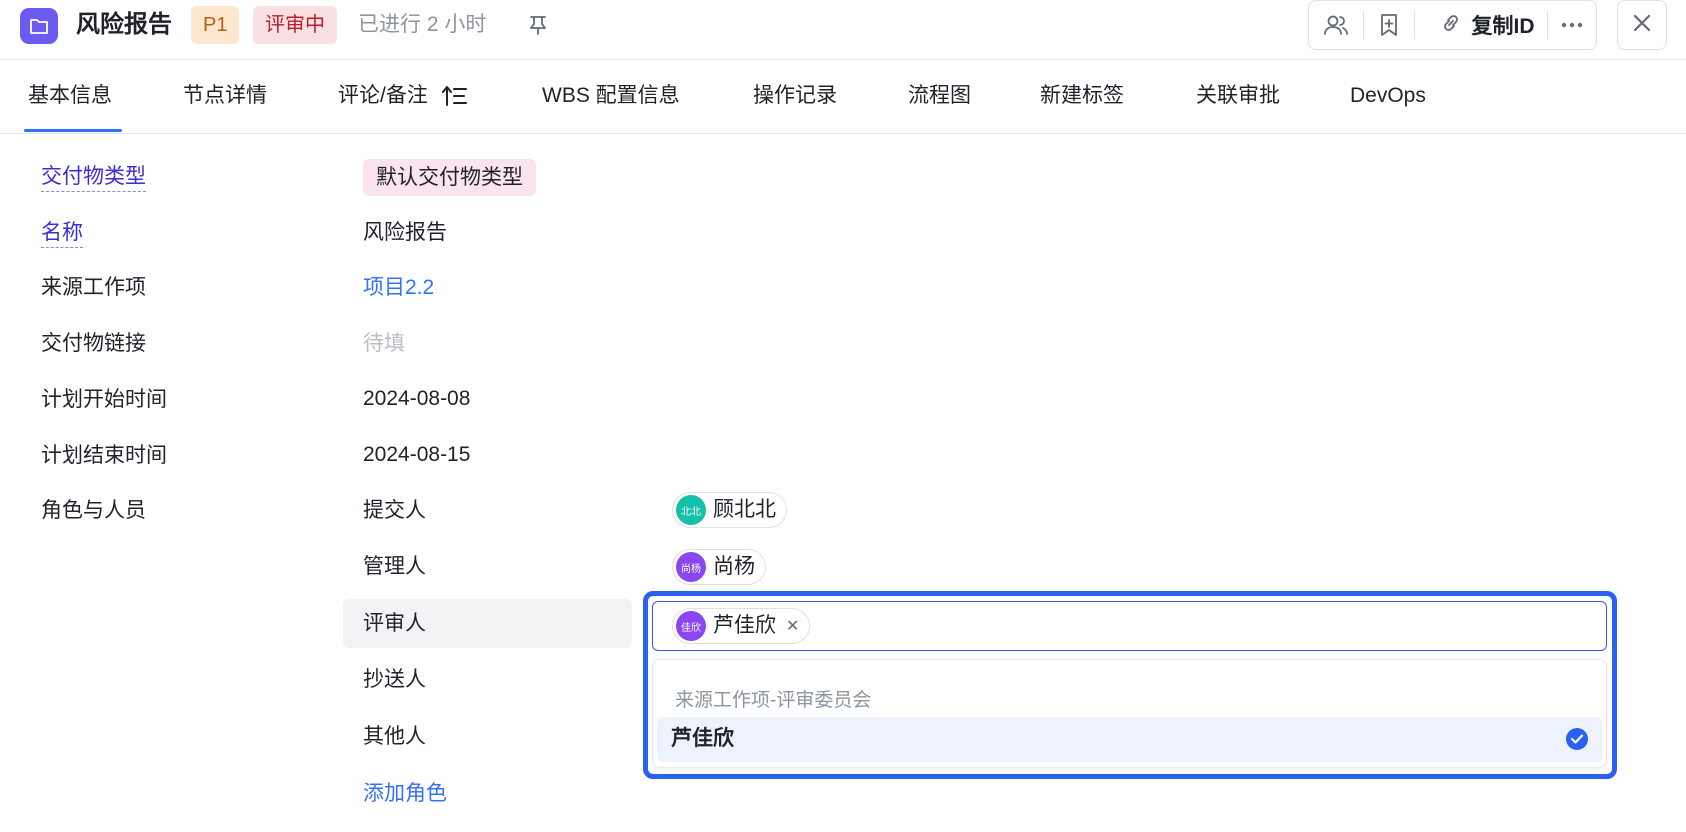 This screenshot has width=1686, height=832. I want to click on reviewer-selector: 佳欣 芦佳欣 ✕ 来源工作项-评审委员会 芦佳欣, so click(1130, 685).